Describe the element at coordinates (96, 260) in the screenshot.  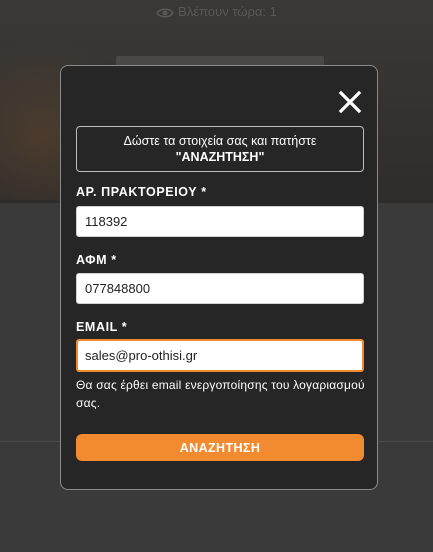
I see `afm-label: ΑΦΜ *` at that location.